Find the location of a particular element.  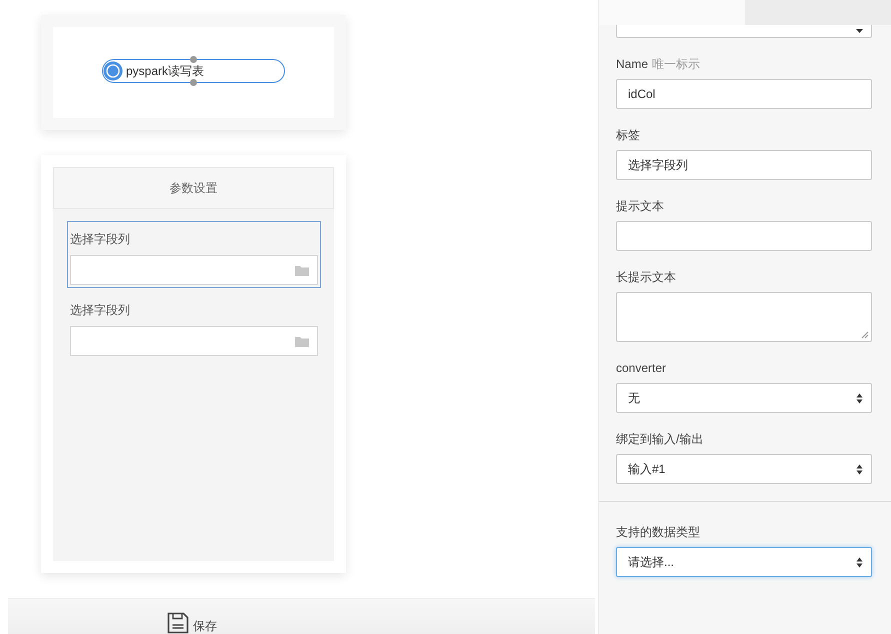

select-field: 无 is located at coordinates (744, 398).